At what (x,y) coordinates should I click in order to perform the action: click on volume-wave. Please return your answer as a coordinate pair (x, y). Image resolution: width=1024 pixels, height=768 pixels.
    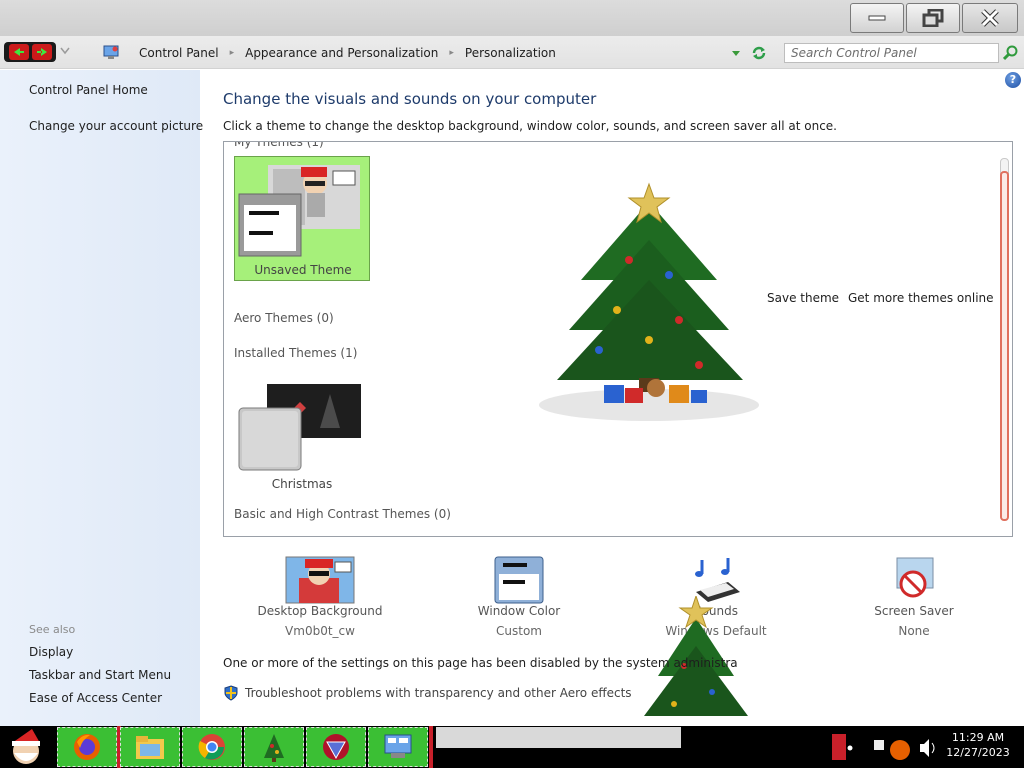
    Looking at the image, I should click on (933, 748).